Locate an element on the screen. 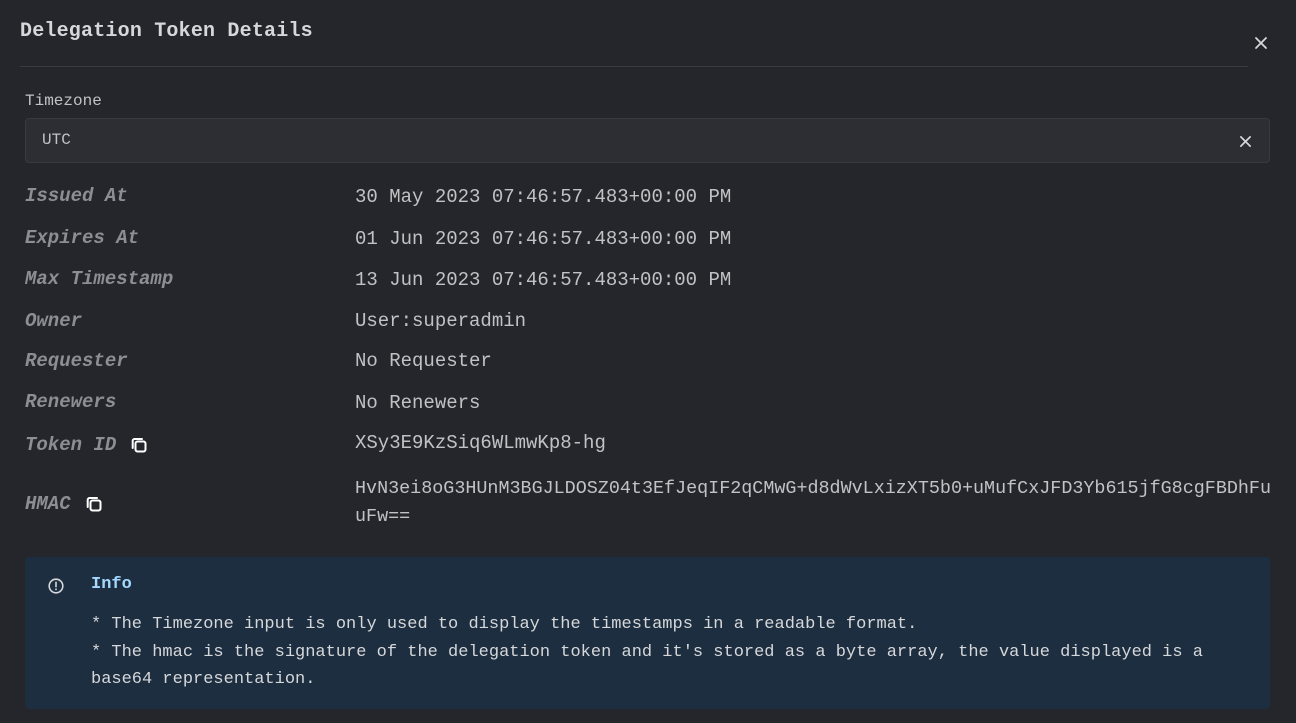 Image resolution: width=1296 pixels, height=723 pixels. owner-label-text: Owner is located at coordinates (54, 321).